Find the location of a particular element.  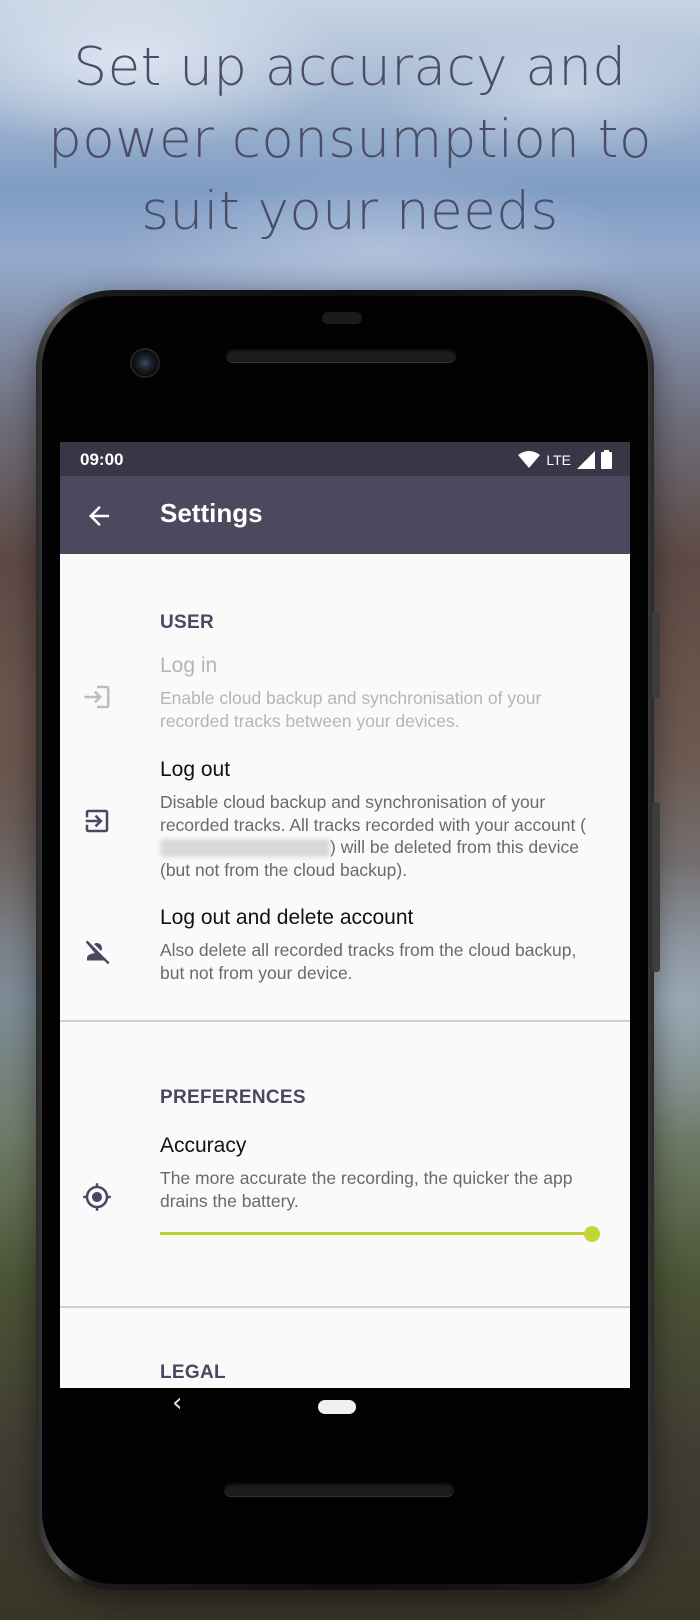

headline-line-2: power consumption to is located at coordinates (350, 139).